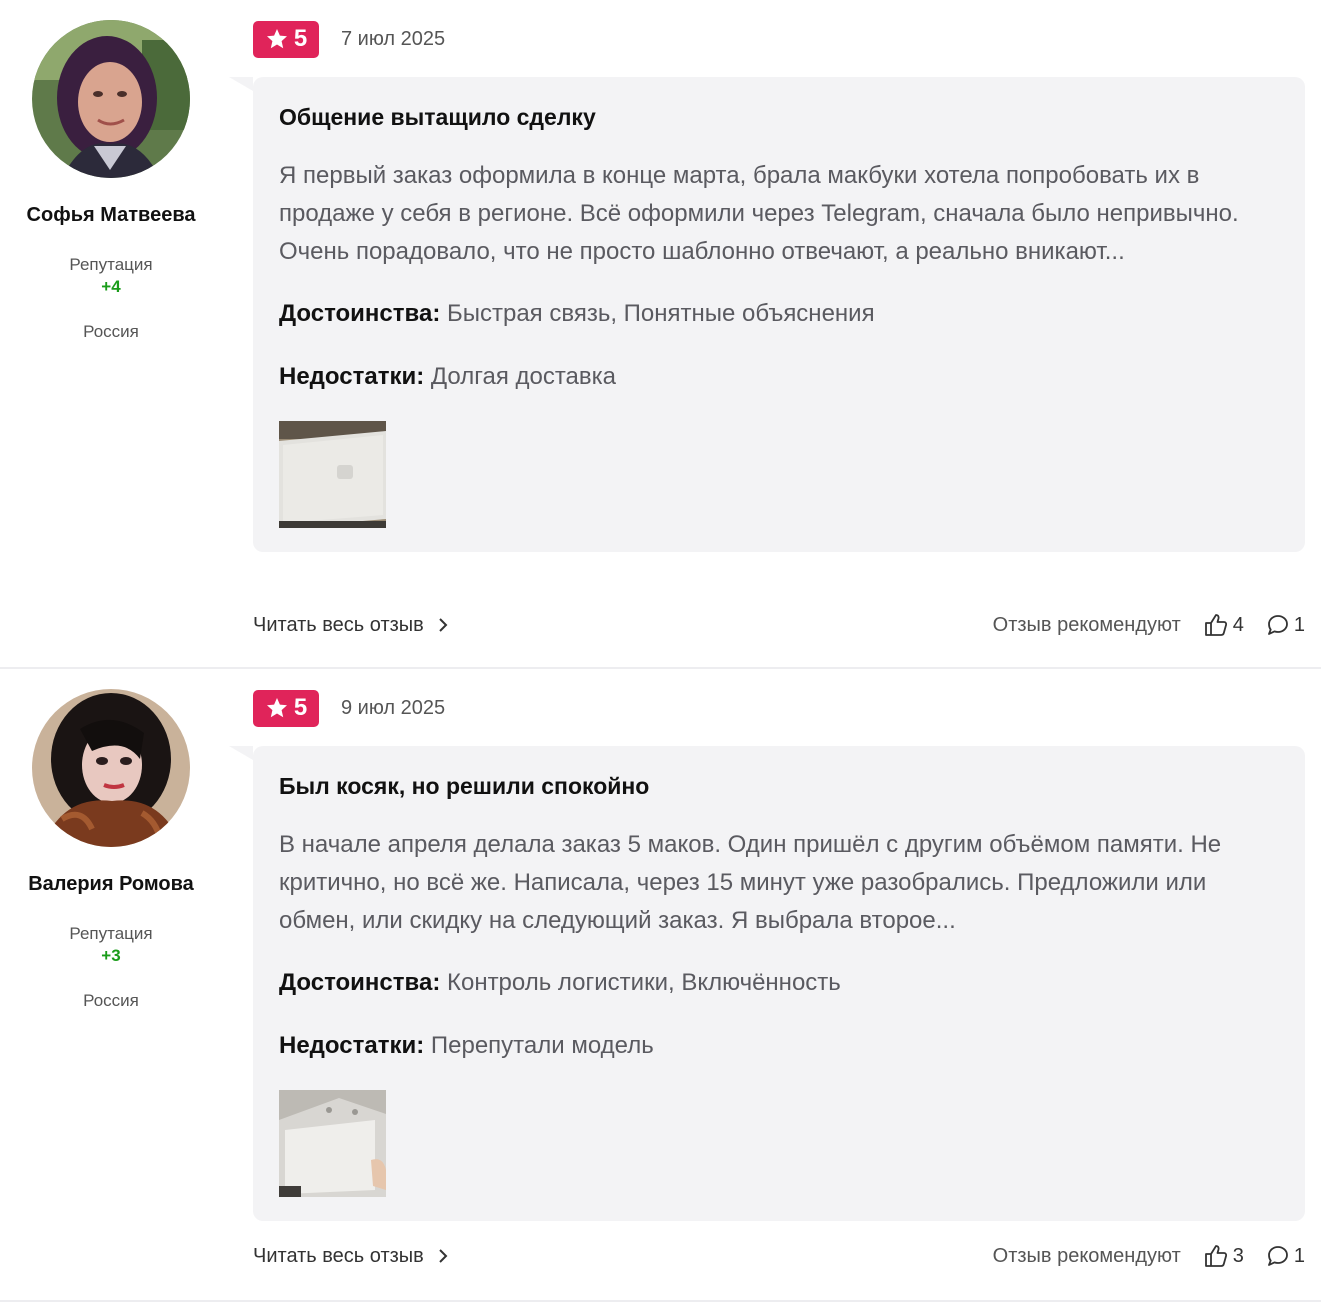  Describe the element at coordinates (542, 1045) in the screenshot. I see `cons-text: Перепутали модель` at that location.